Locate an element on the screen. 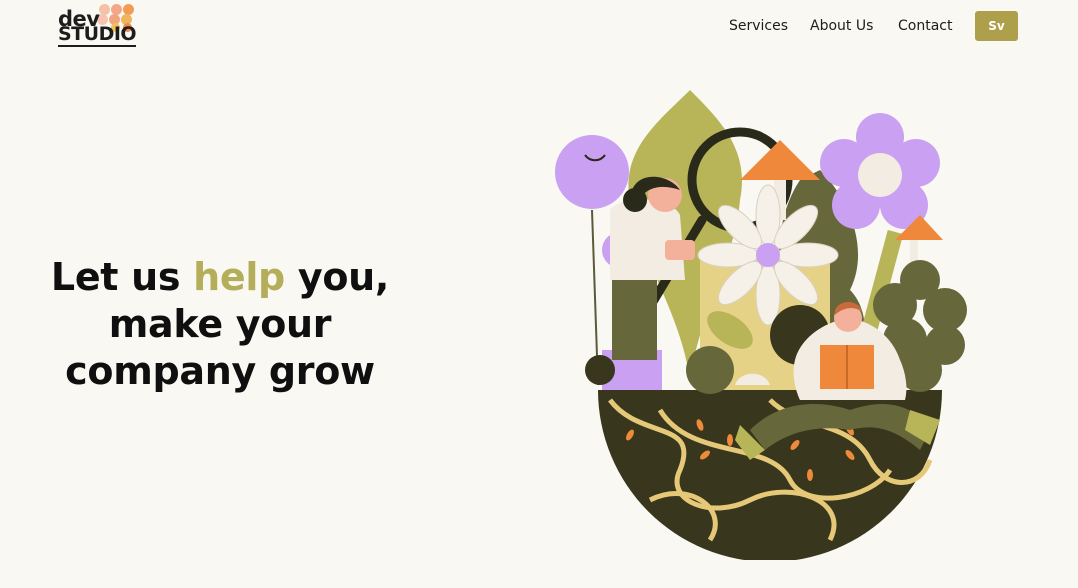  hero-line-1-before: Let us is located at coordinates (122, 277).